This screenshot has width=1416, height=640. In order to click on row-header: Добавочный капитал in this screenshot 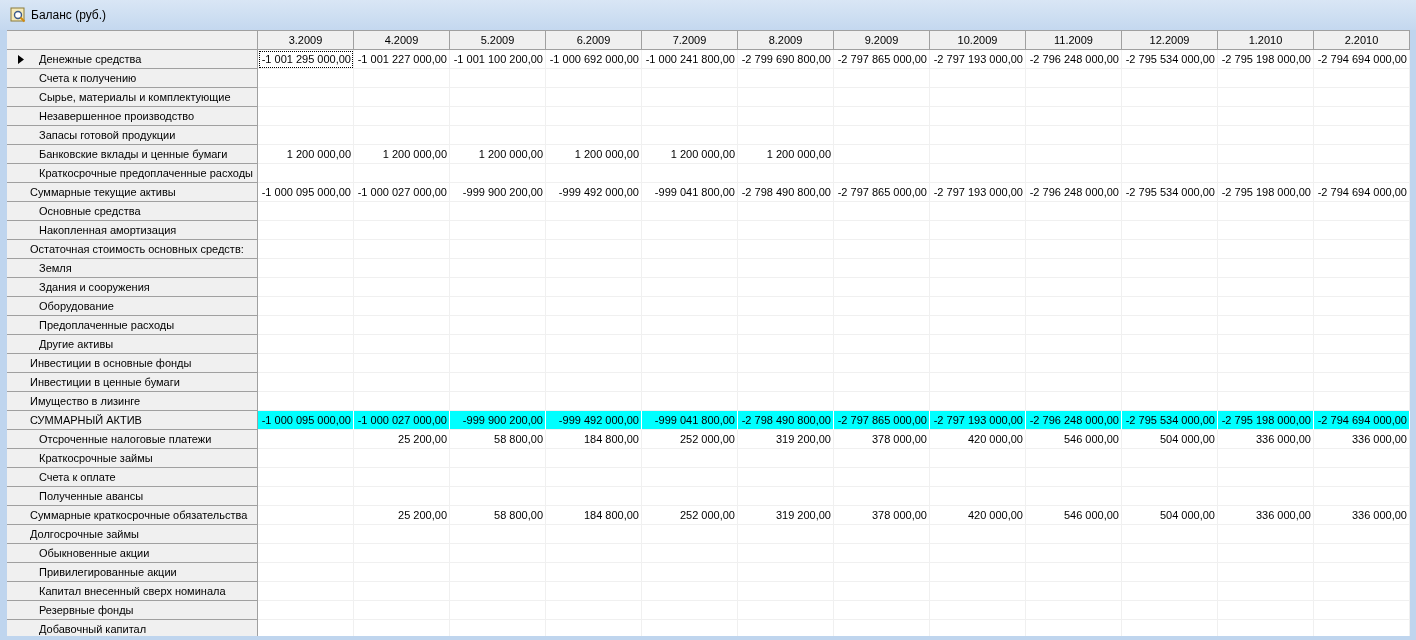, I will do `click(132, 628)`.